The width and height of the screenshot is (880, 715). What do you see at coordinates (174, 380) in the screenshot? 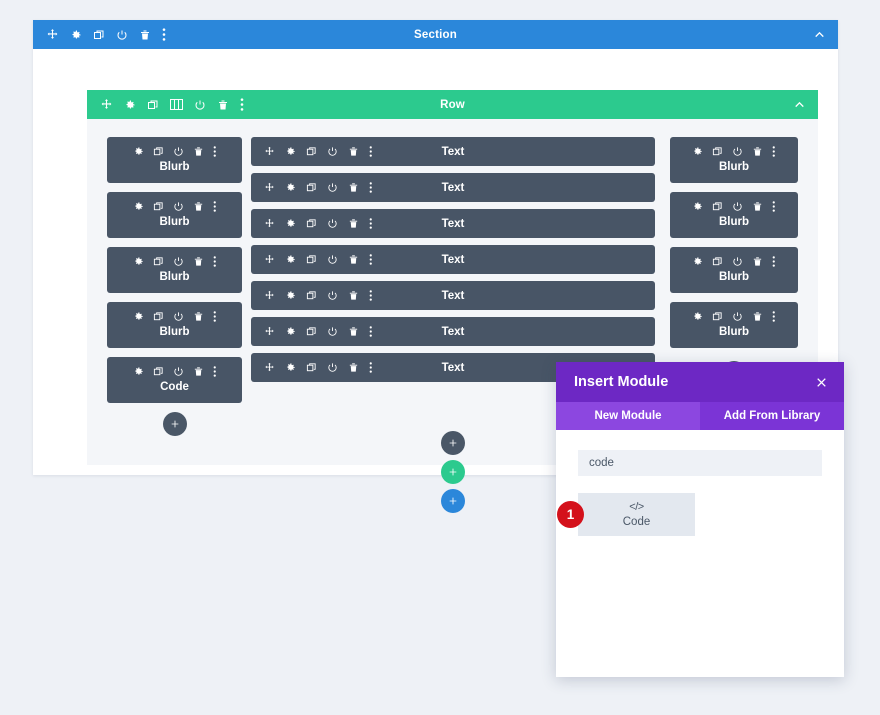
I see `module-code: Code` at bounding box center [174, 380].